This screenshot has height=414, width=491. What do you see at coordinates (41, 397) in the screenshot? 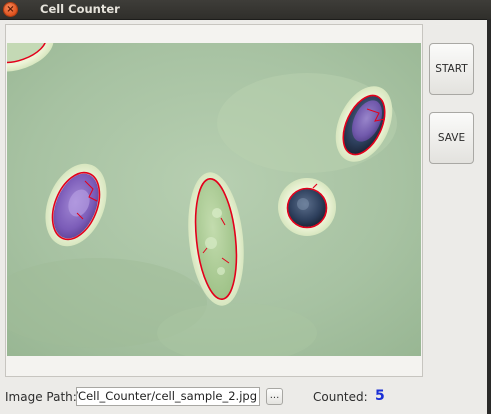
I see `image-path-label: Image Path:` at bounding box center [41, 397].